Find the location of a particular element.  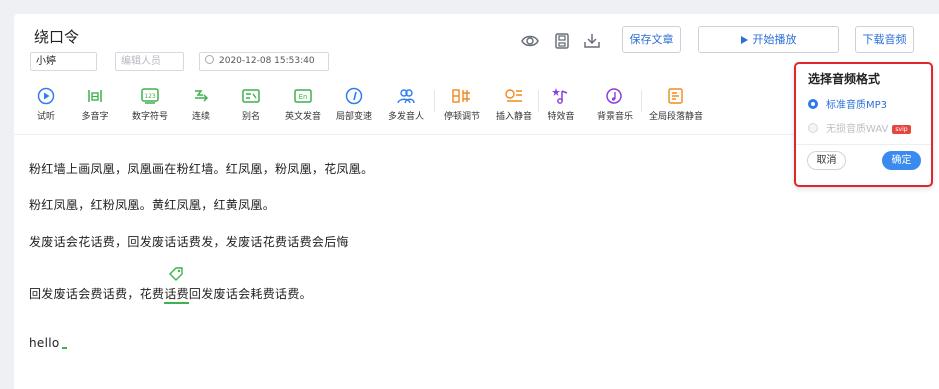

continuous-icon is located at coordinates (202, 96).